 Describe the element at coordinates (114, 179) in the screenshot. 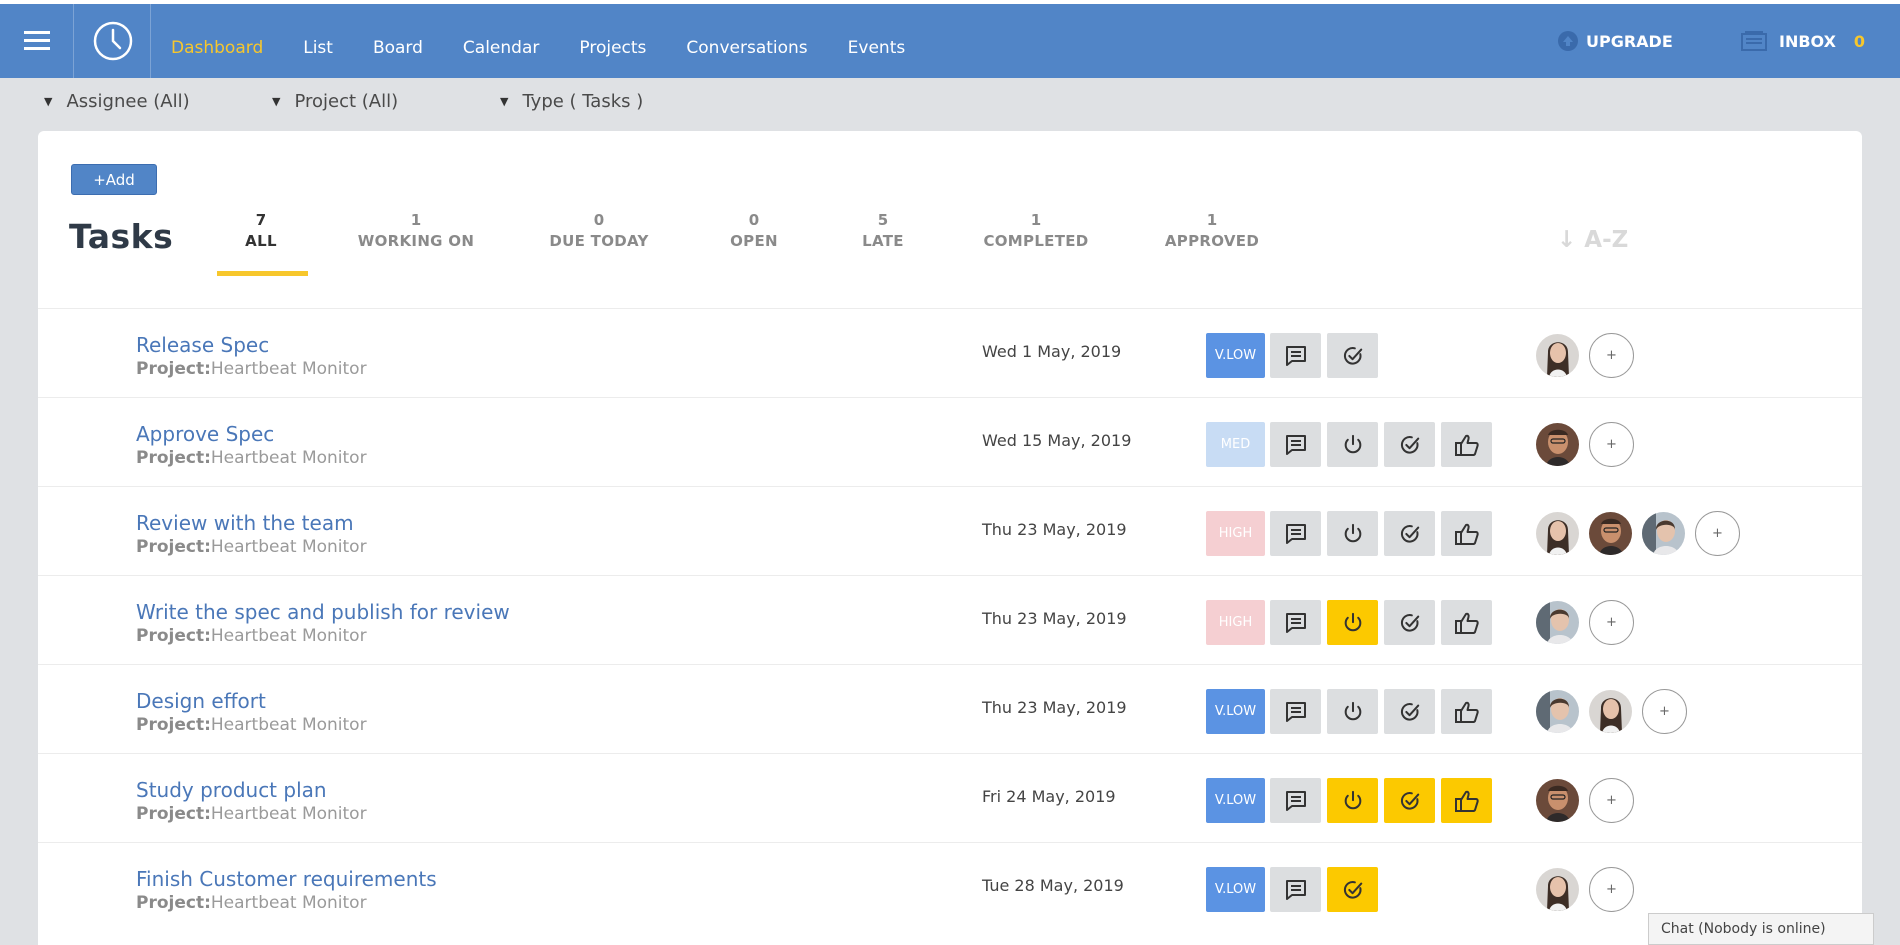

I see `add-task-button: +Add` at that location.